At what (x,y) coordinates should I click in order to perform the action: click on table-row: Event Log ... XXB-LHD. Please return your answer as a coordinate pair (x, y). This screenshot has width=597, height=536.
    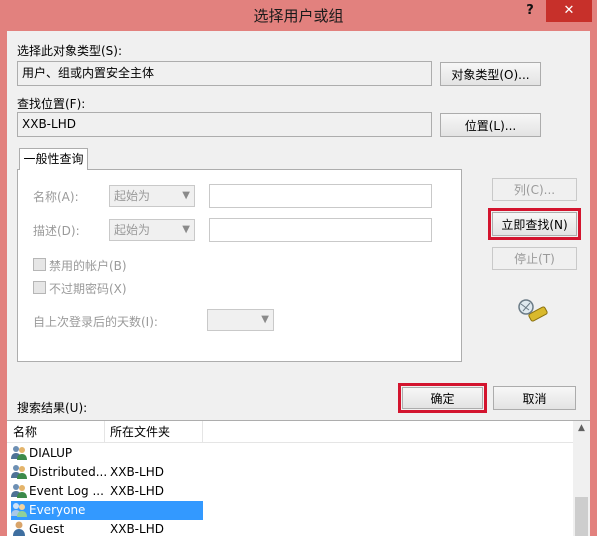
    Looking at the image, I should click on (290, 491).